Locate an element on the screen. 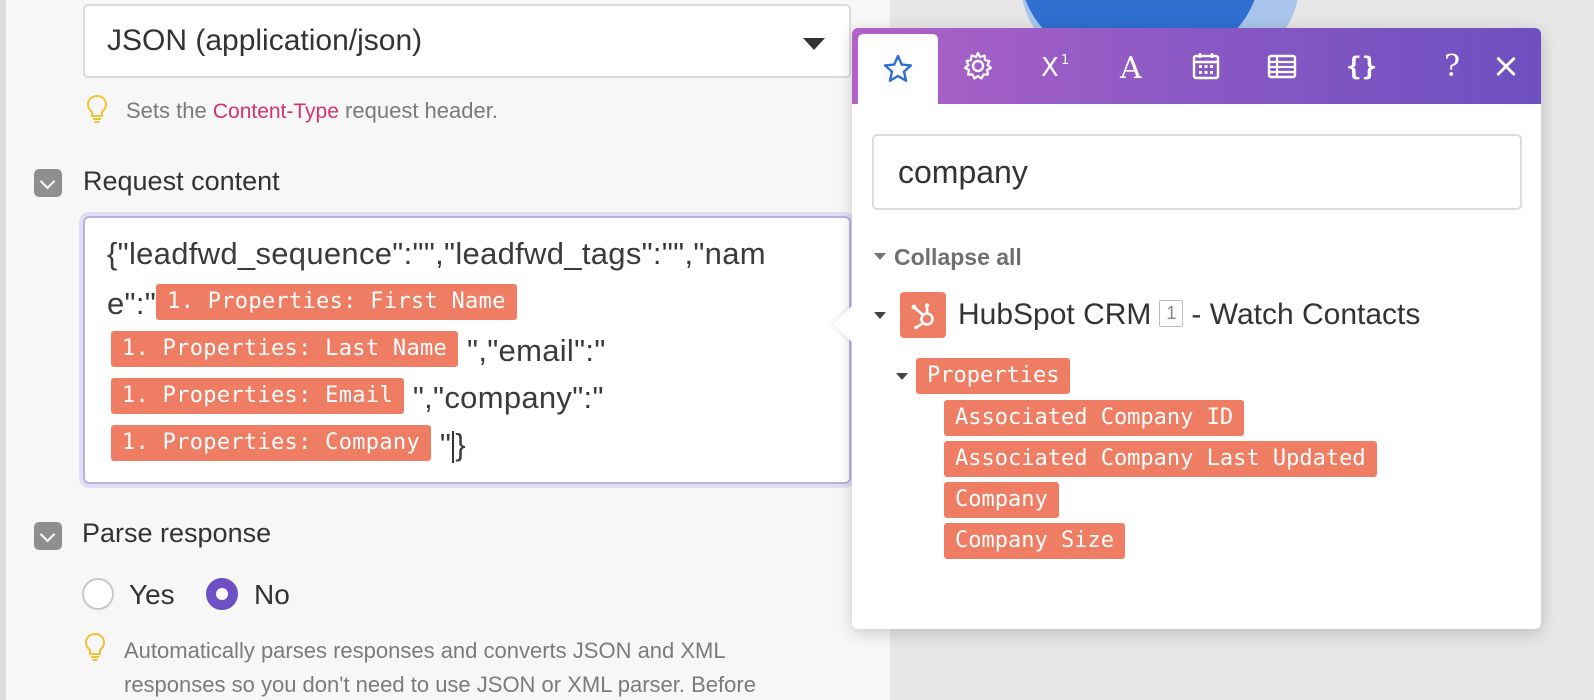  star-icon is located at coordinates (898, 68).